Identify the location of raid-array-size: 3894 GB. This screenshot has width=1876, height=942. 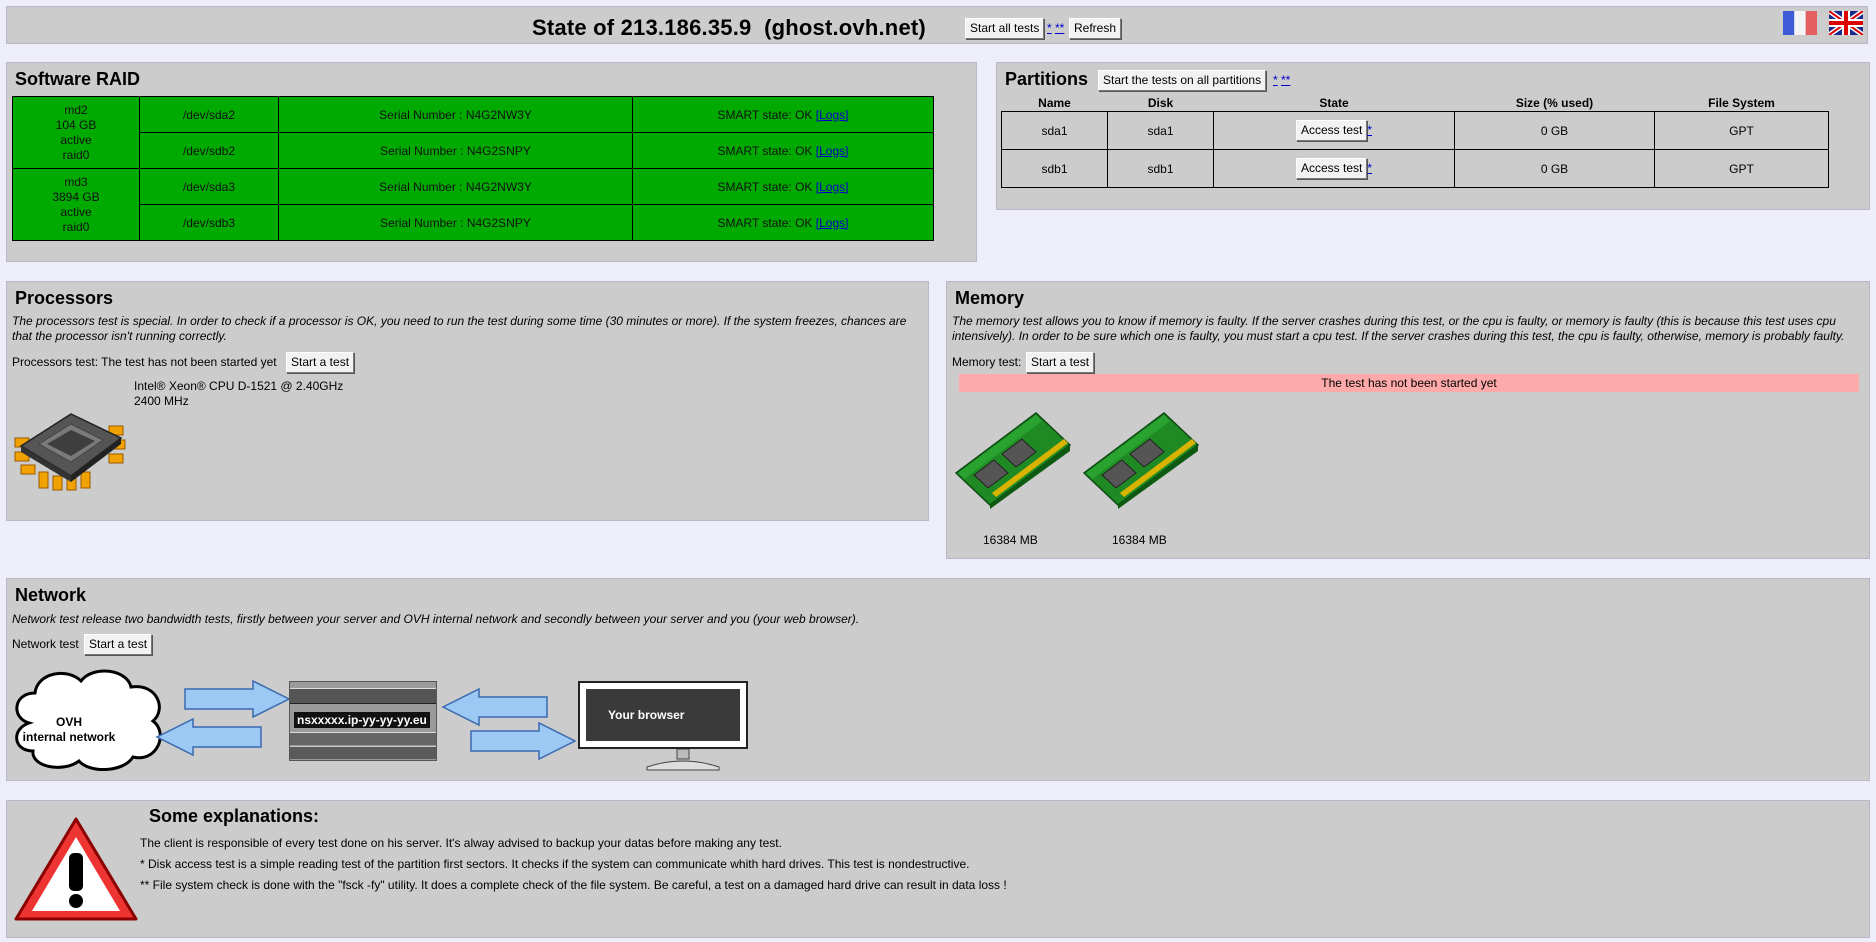
(76, 196).